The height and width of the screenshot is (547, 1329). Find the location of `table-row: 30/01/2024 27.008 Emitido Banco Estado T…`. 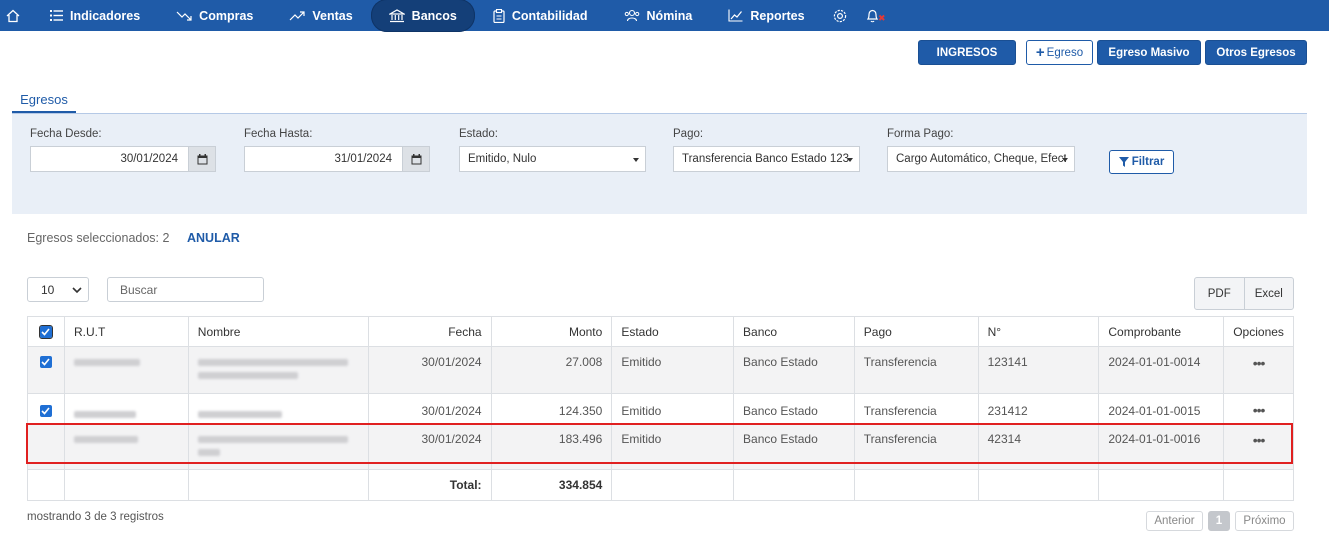

table-row: 30/01/2024 27.008 Emitido Banco Estado T… is located at coordinates (660, 370).